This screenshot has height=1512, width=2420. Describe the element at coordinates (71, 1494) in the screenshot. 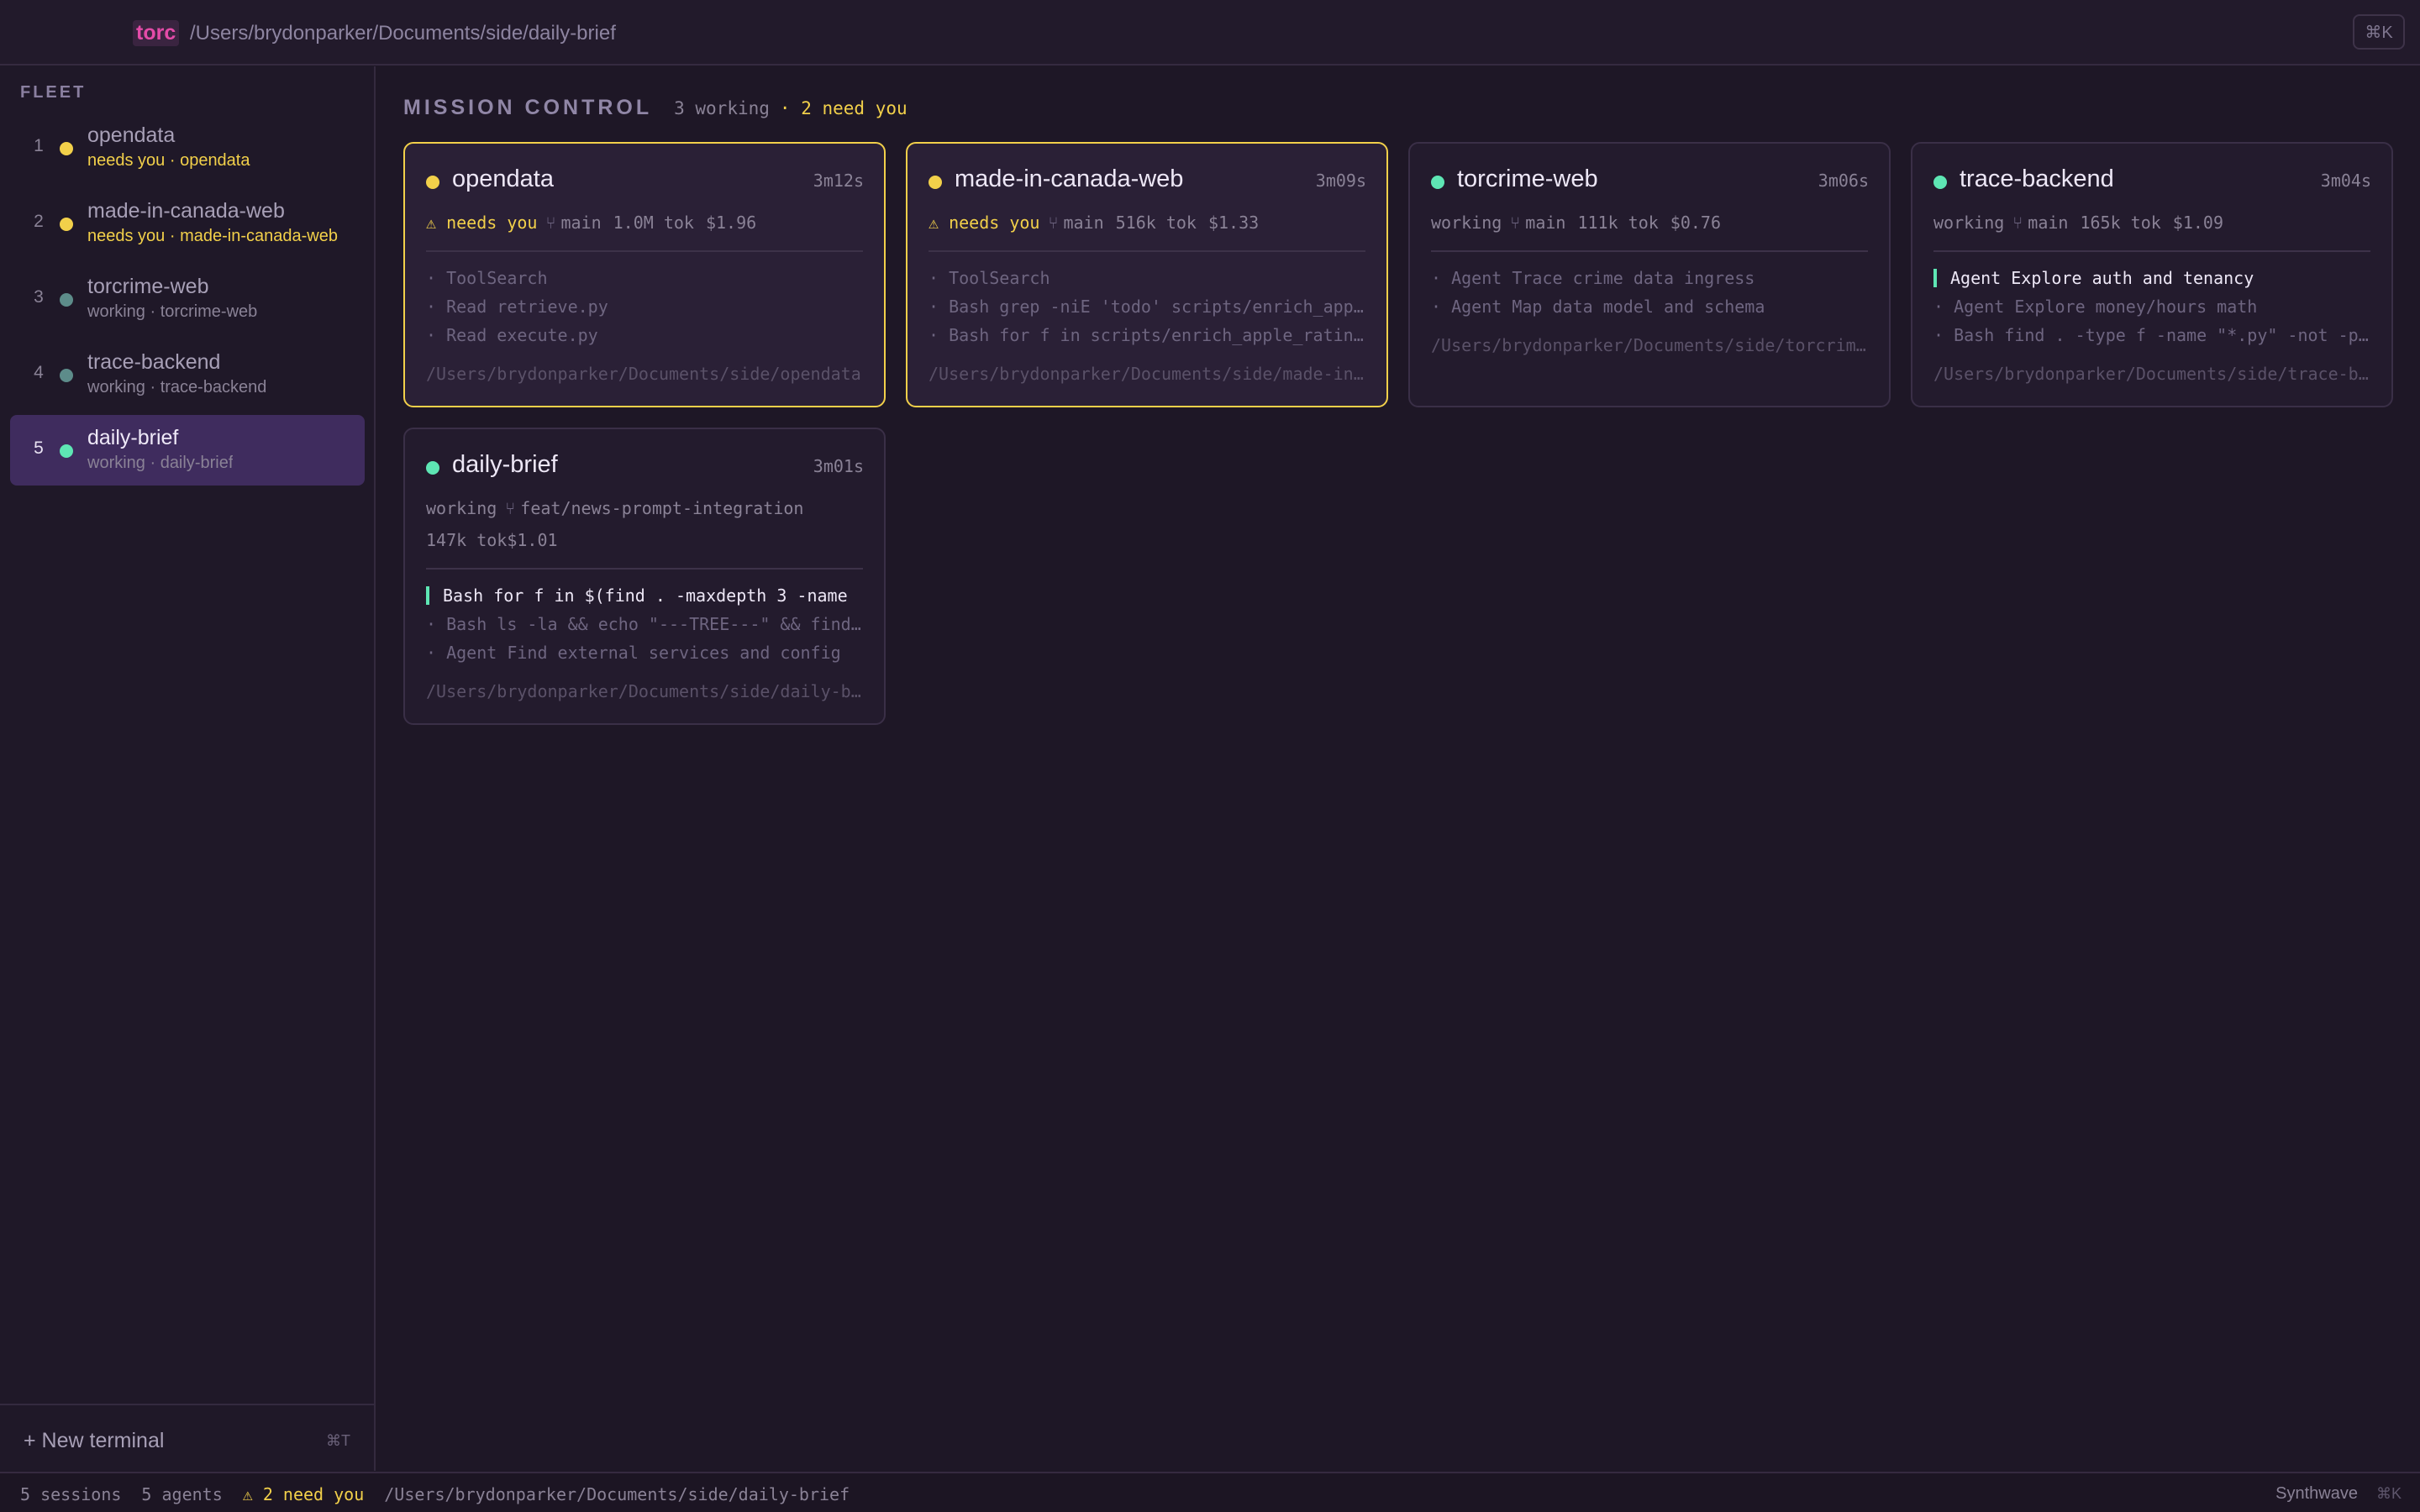

I see `session-count: 5 sessions` at that location.